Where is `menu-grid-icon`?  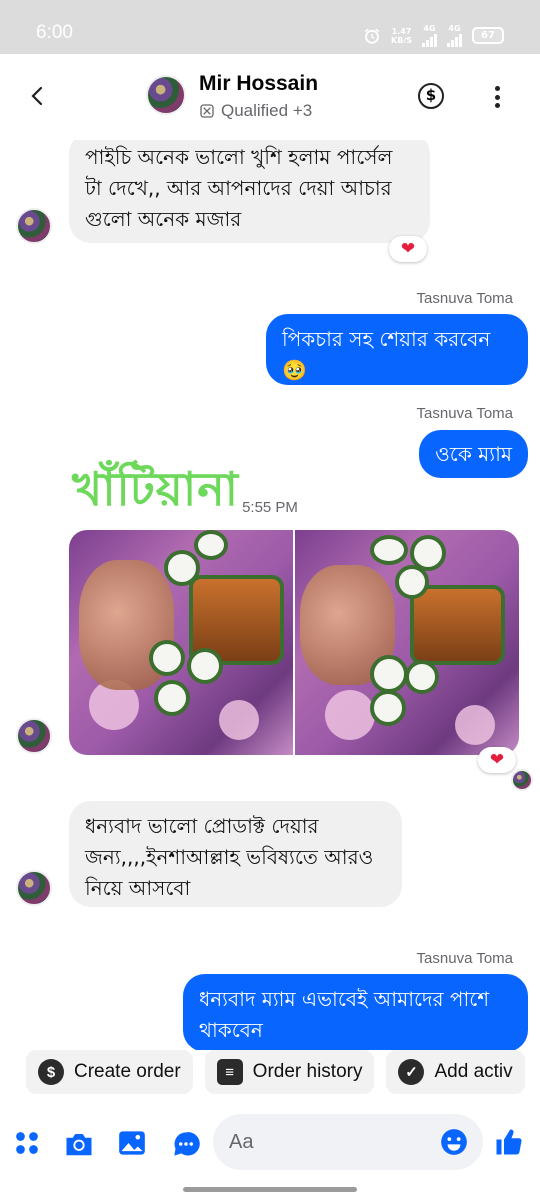 menu-grid-icon is located at coordinates (27, 1143).